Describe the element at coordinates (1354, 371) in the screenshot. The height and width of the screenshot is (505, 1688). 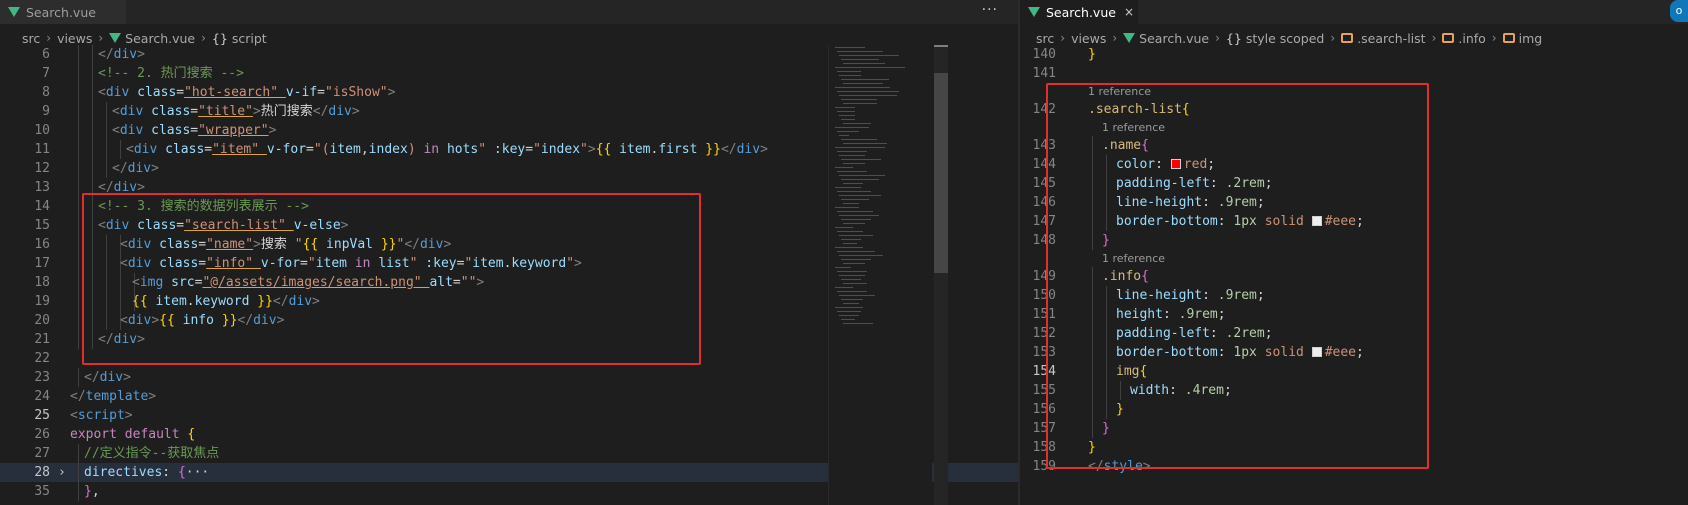
I see `code-line: 154 img{` at that location.